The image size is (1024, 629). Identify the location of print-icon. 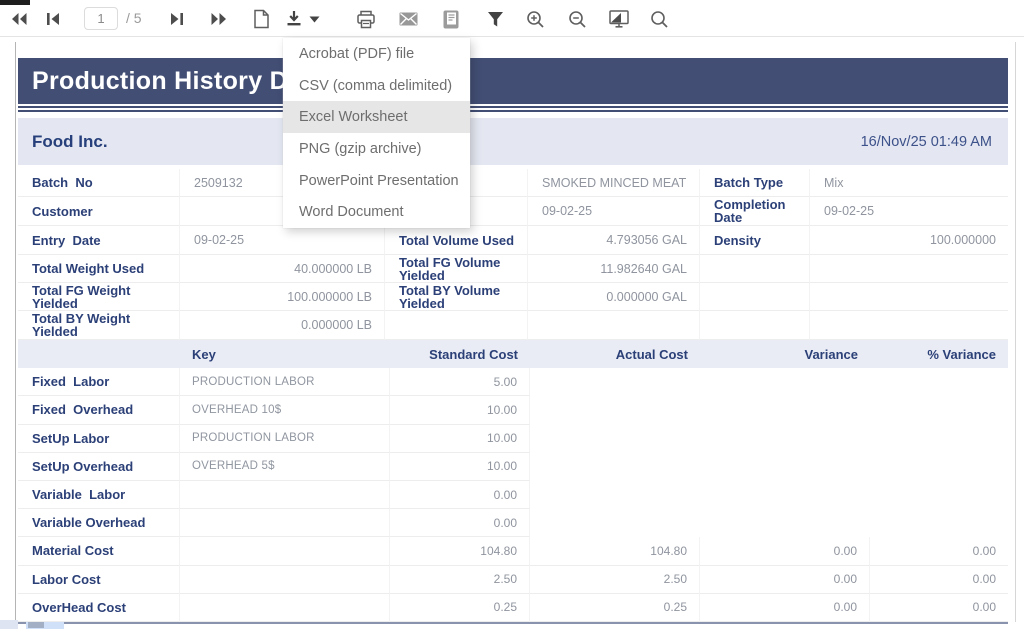
(366, 19).